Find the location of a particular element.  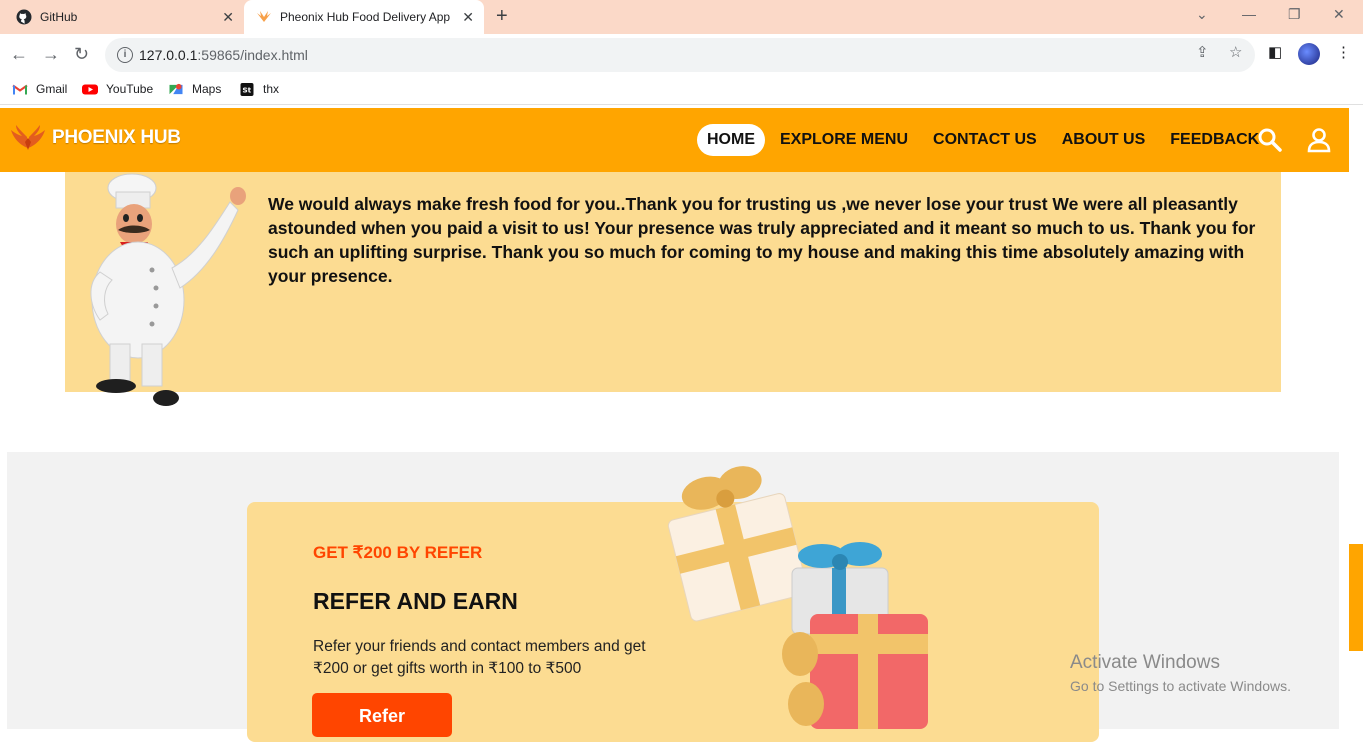

site-logo: PHOENIX HUB is located at coordinates (95, 138).